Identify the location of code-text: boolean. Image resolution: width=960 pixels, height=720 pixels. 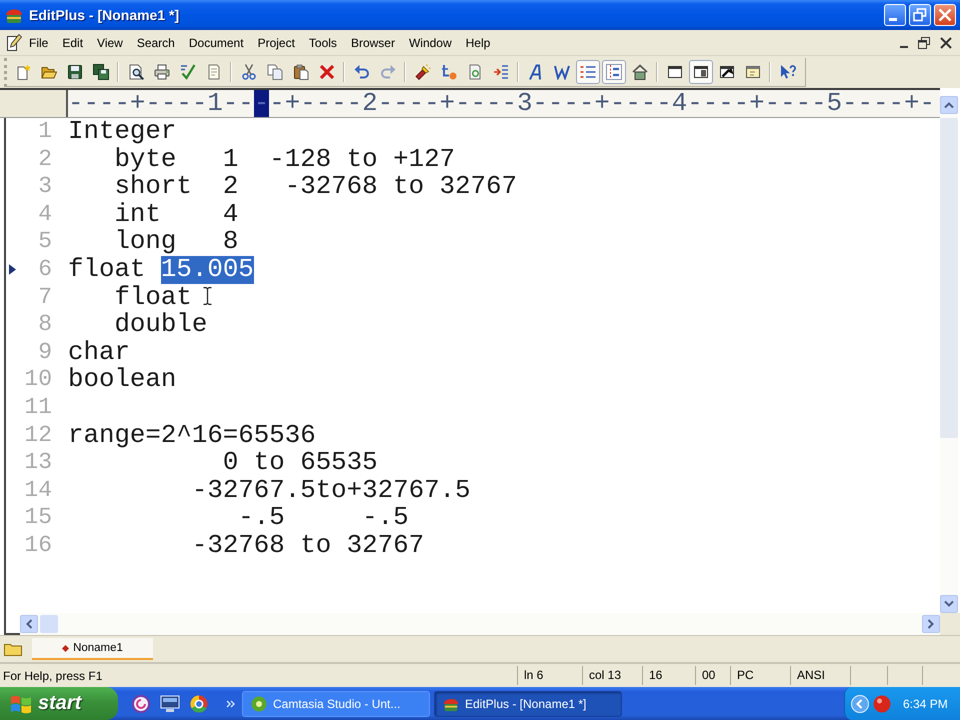
(122, 380).